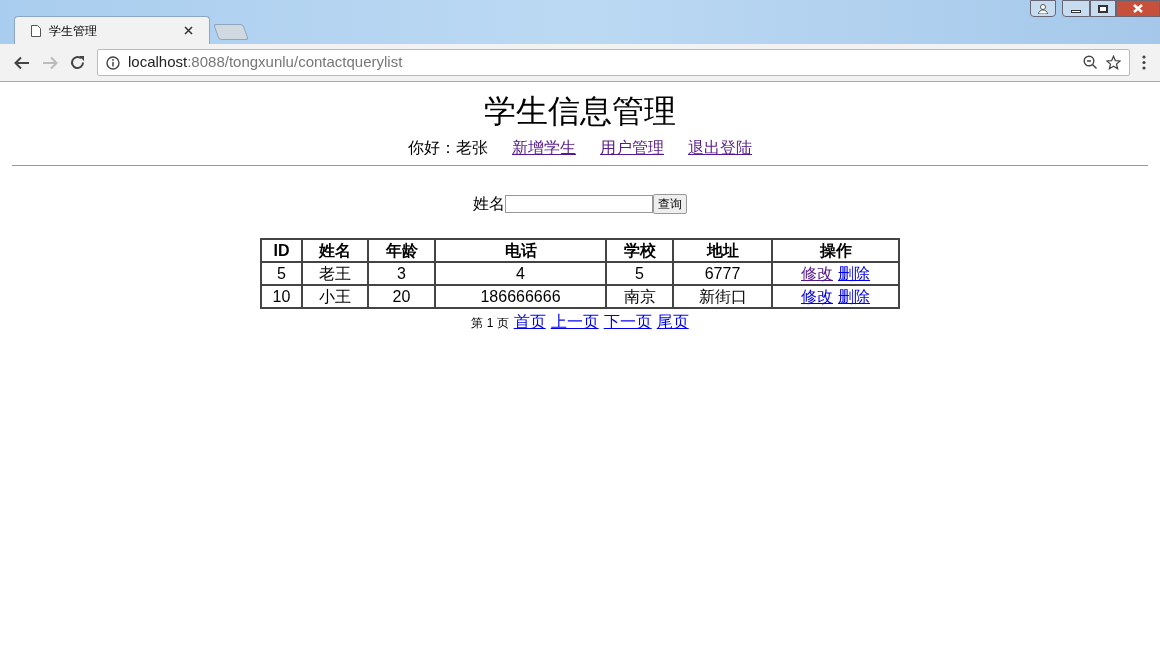 Image resolution: width=1160 pixels, height=651 pixels. Describe the element at coordinates (73, 31) in the screenshot. I see `tab-title: 学生管理` at that location.